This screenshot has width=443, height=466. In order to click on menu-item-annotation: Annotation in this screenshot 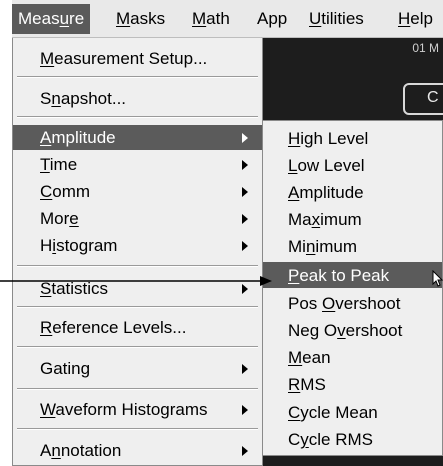, I will do `click(137, 451)`.